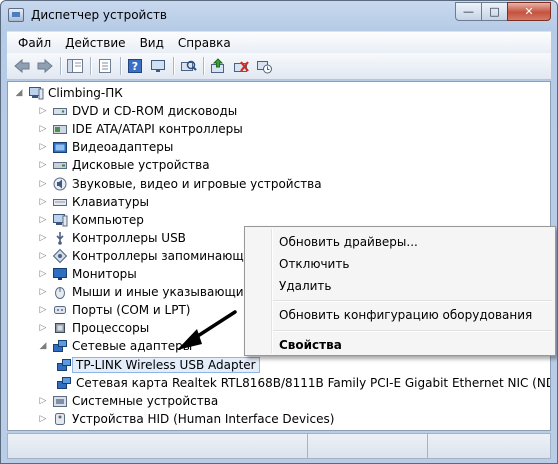 The width and height of the screenshot is (558, 464). I want to click on dvd-drive-icon, so click(60, 112).